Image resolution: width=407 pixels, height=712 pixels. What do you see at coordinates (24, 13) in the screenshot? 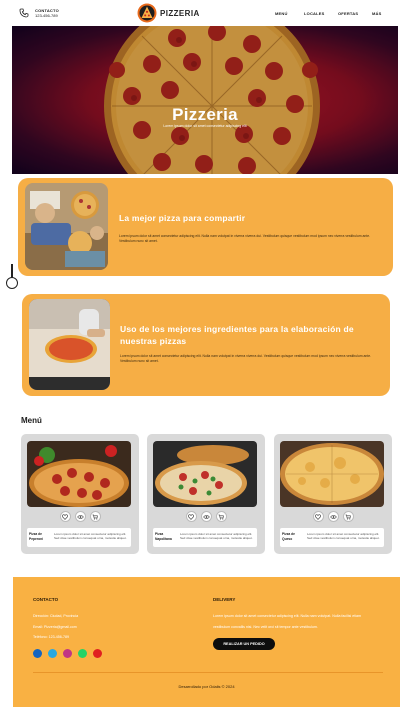
I see `phone-icon` at bounding box center [24, 13].